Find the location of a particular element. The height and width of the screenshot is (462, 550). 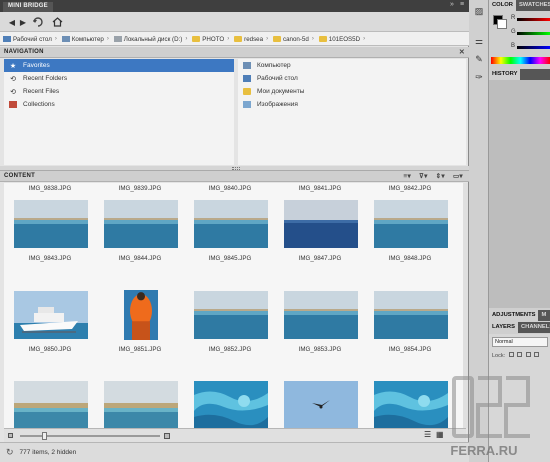

thumbnail-cell: IMG_9844.JPG is located at coordinates (140, 259).